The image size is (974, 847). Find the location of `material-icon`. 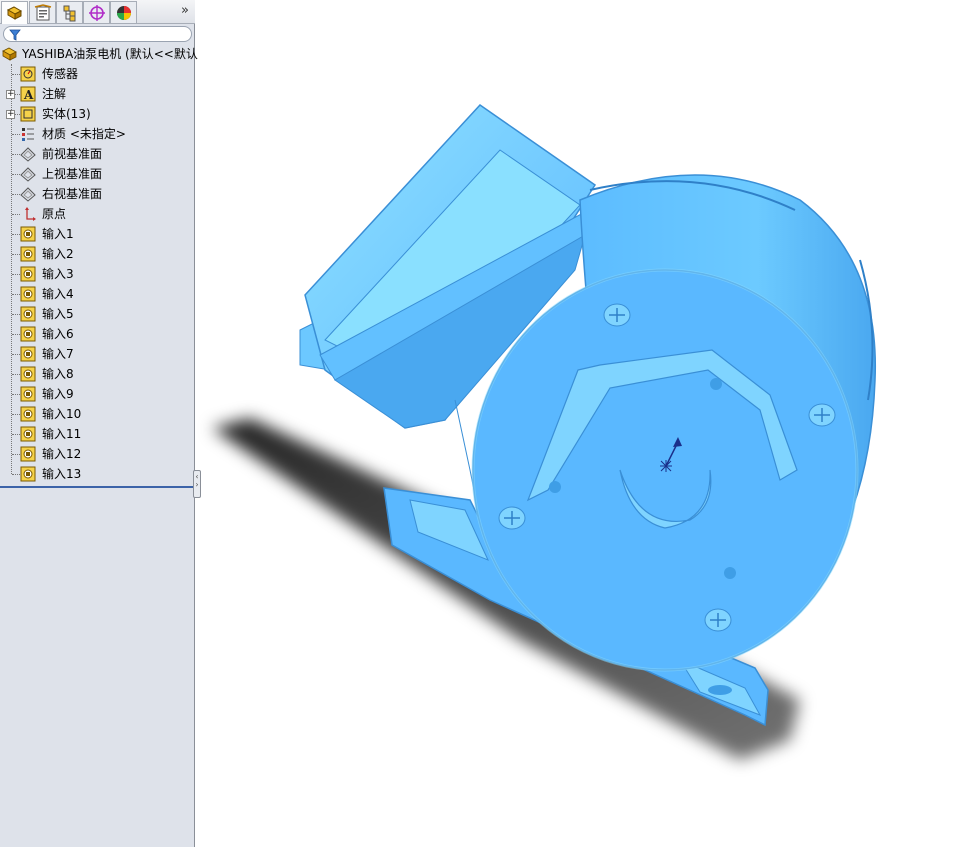

material-icon is located at coordinates (28, 134).